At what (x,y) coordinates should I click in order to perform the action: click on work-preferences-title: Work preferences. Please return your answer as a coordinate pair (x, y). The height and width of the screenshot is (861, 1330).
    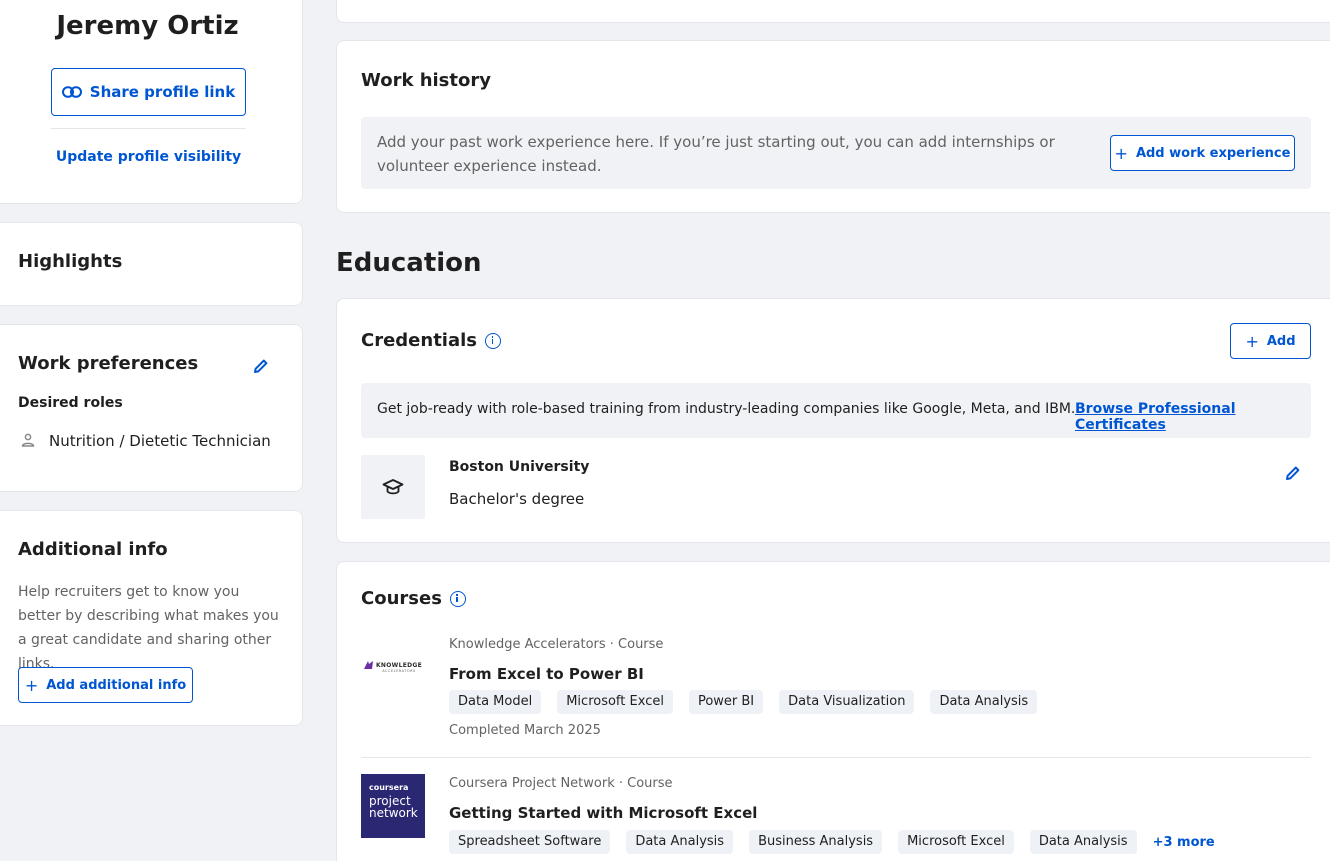
    Looking at the image, I should click on (108, 363).